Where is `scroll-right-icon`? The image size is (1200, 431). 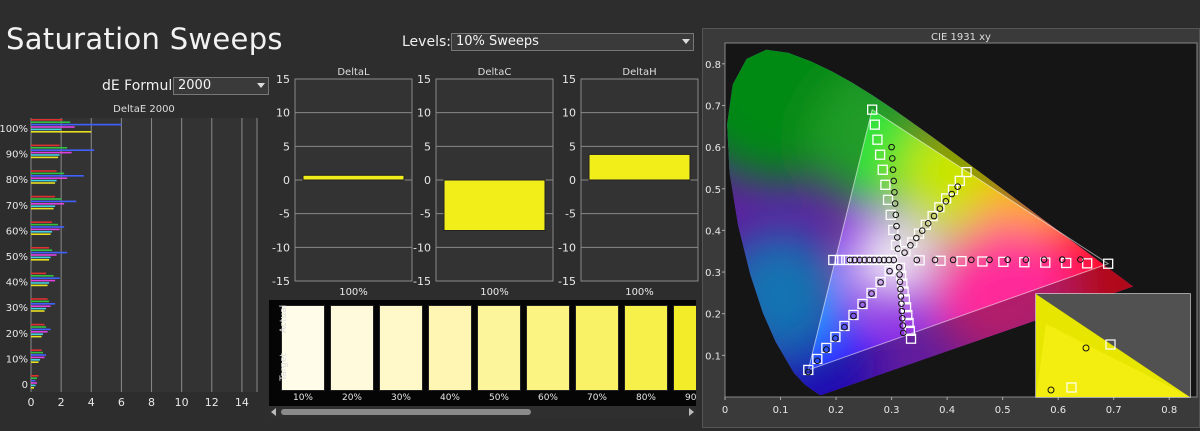 scroll-right-icon is located at coordinates (691, 412).